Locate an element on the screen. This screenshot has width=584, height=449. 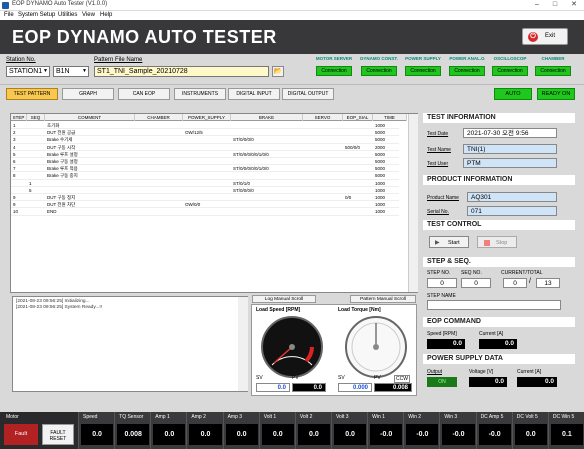
log-scrollbar is located at coordinates (243, 344).